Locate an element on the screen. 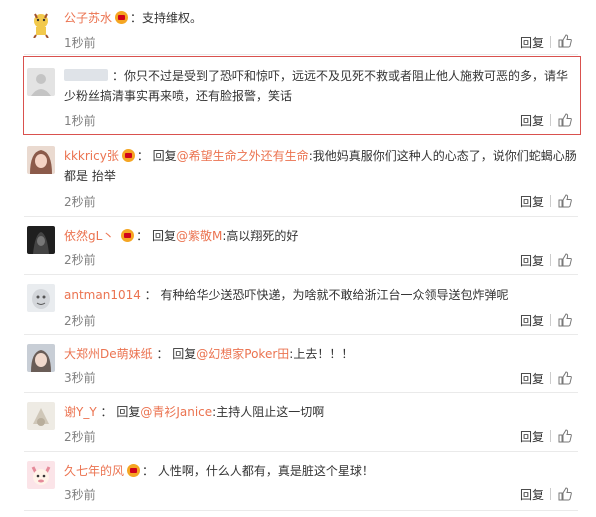 This screenshot has height=517, width=596. comment-username is located at coordinates (86, 75).